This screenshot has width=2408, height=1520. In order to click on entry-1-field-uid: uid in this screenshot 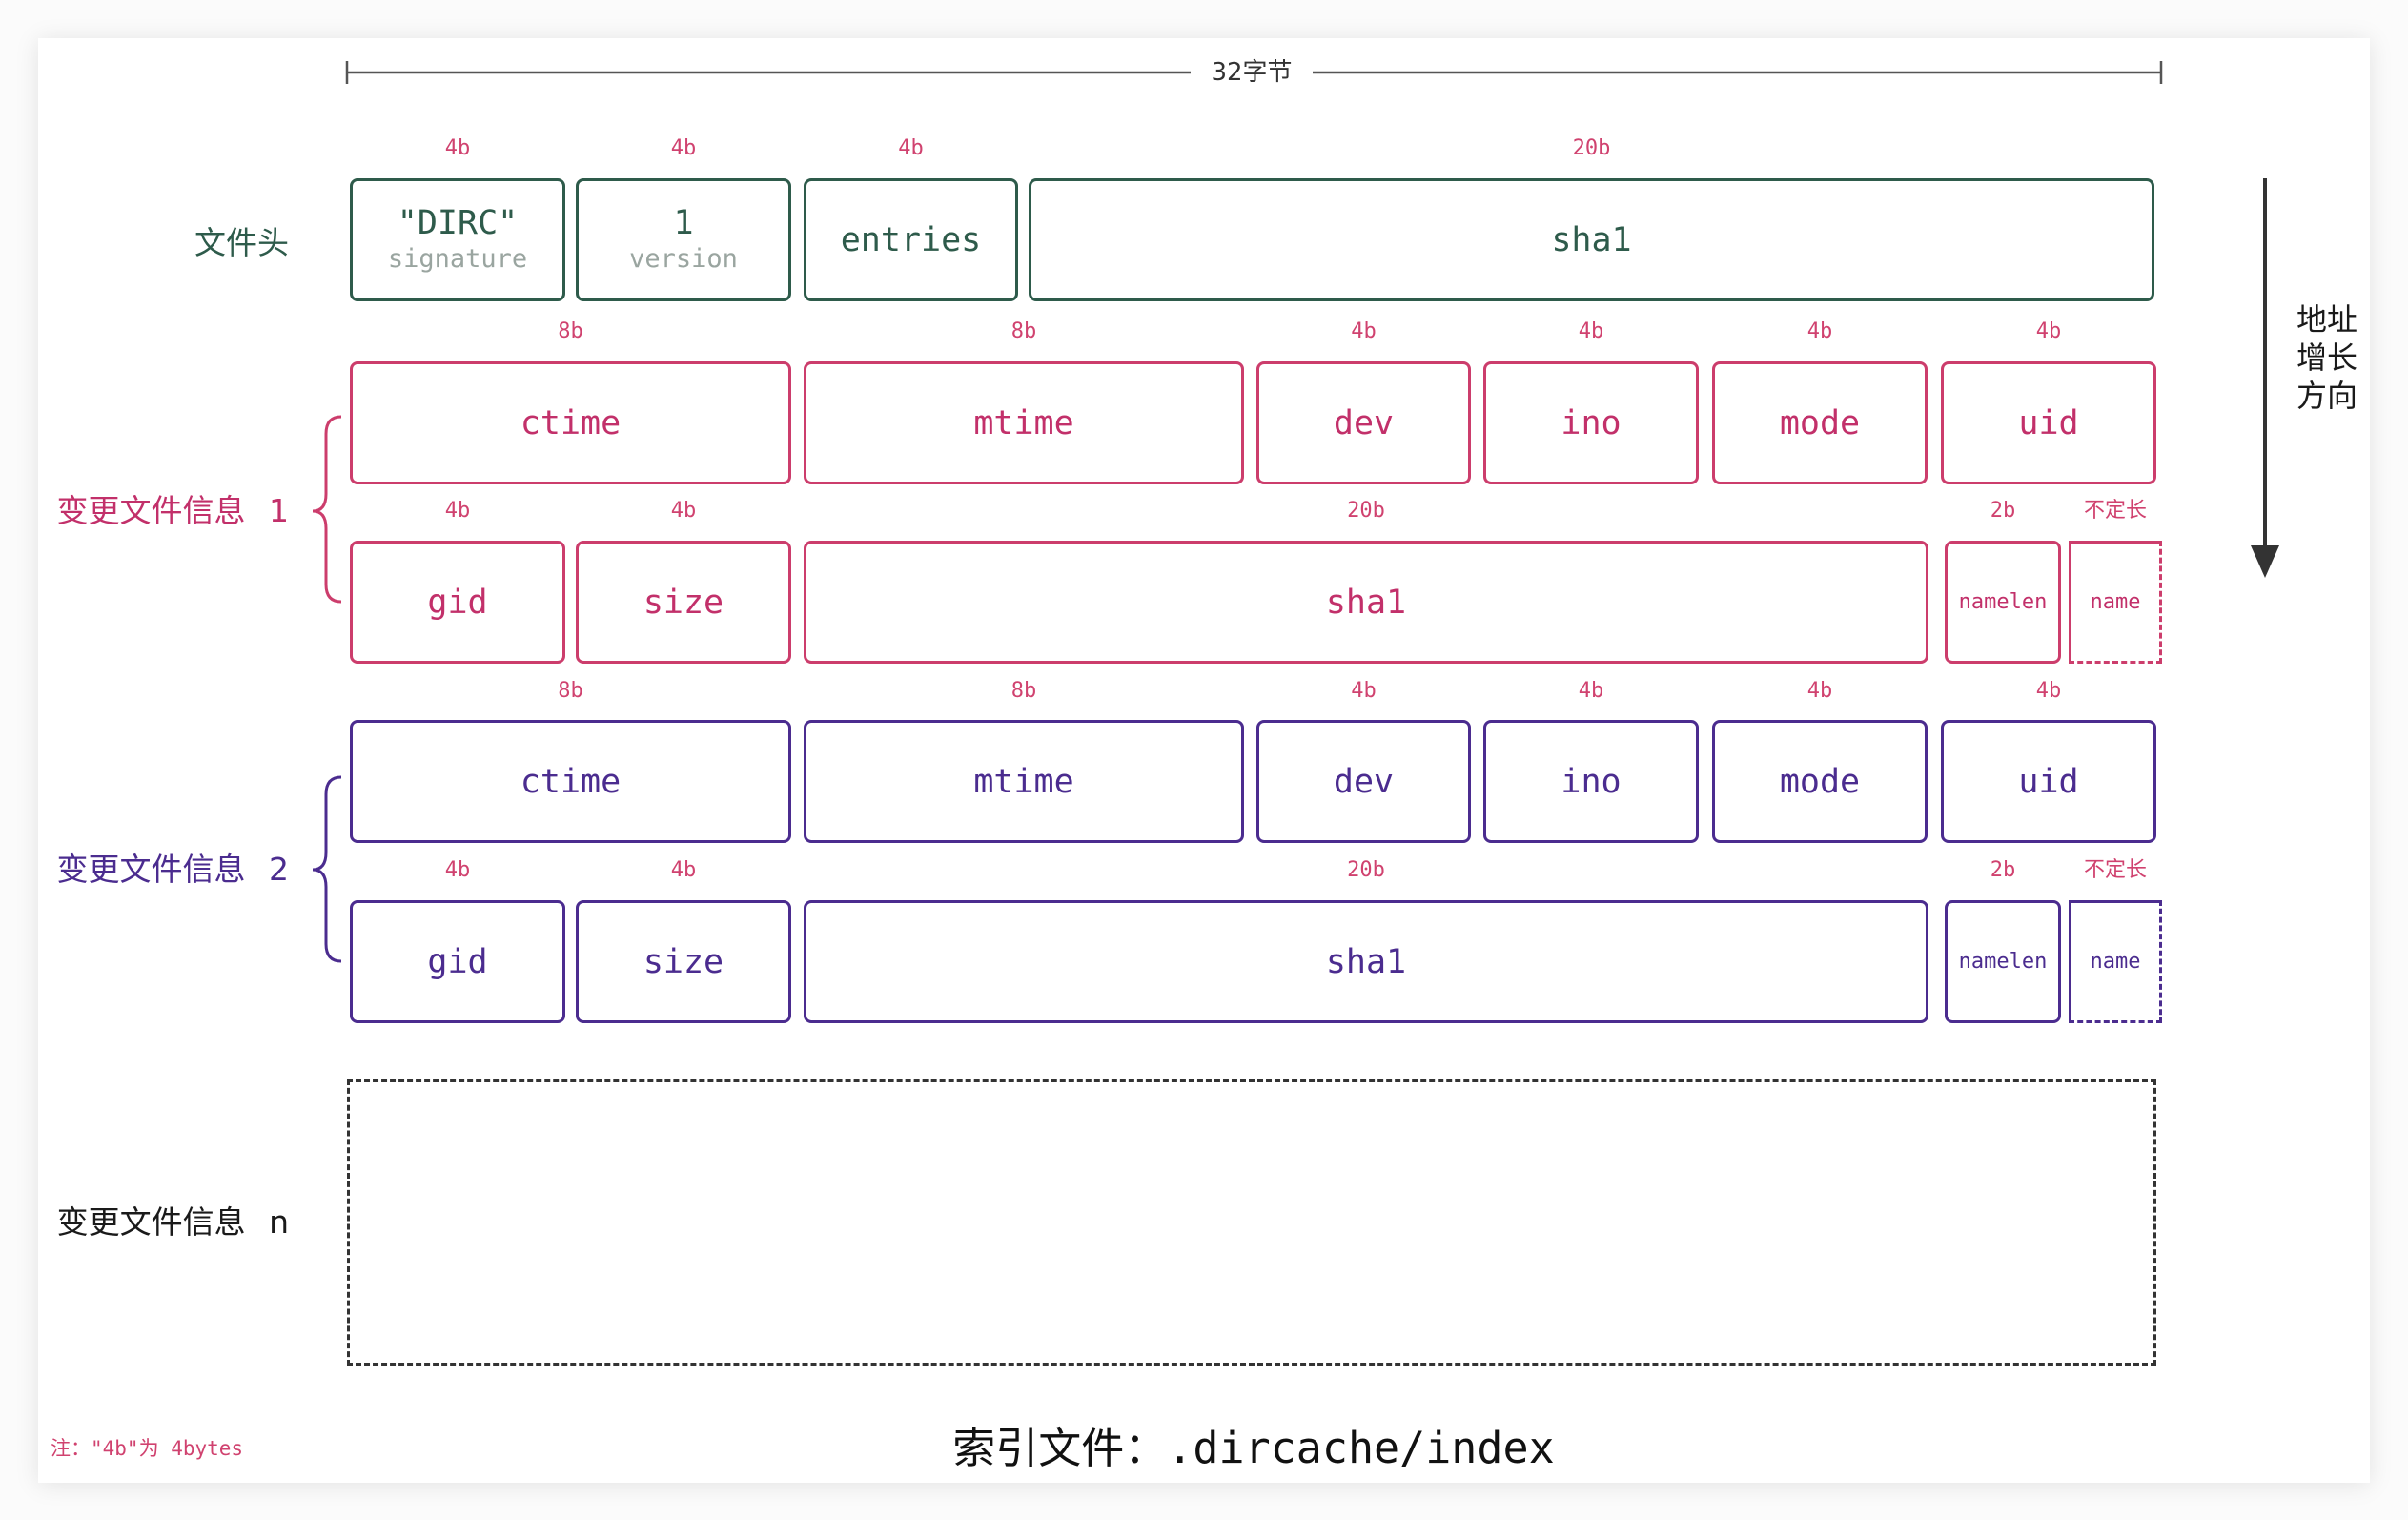, I will do `click(2048, 422)`.